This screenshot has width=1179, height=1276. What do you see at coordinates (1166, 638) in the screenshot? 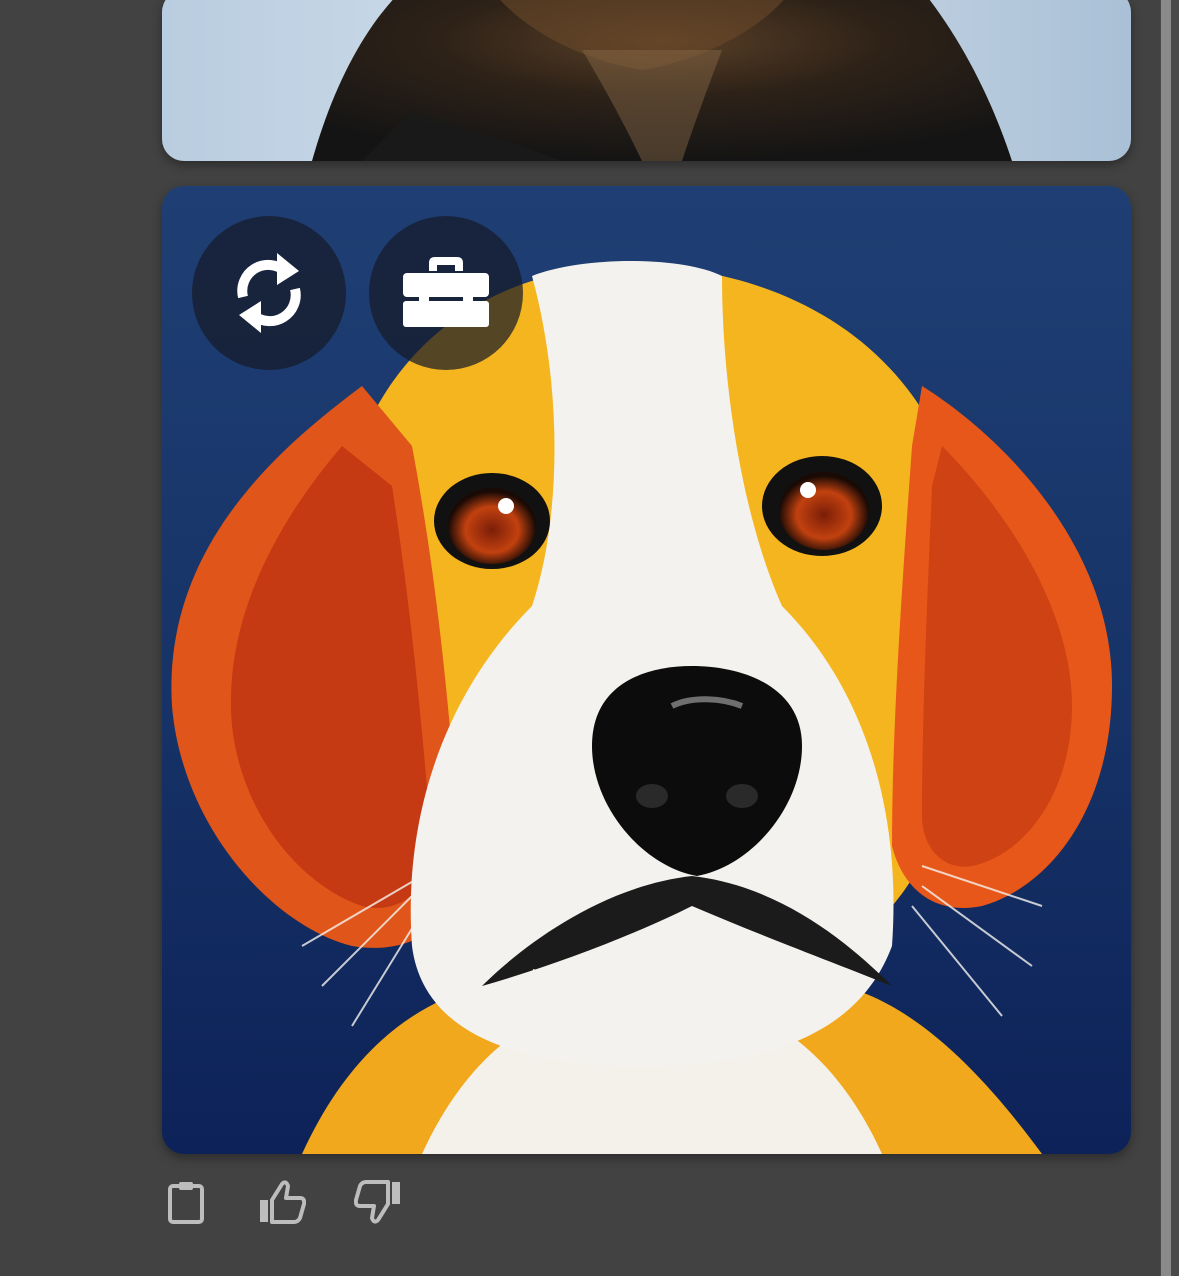
I see `scrollbar-thumb` at bounding box center [1166, 638].